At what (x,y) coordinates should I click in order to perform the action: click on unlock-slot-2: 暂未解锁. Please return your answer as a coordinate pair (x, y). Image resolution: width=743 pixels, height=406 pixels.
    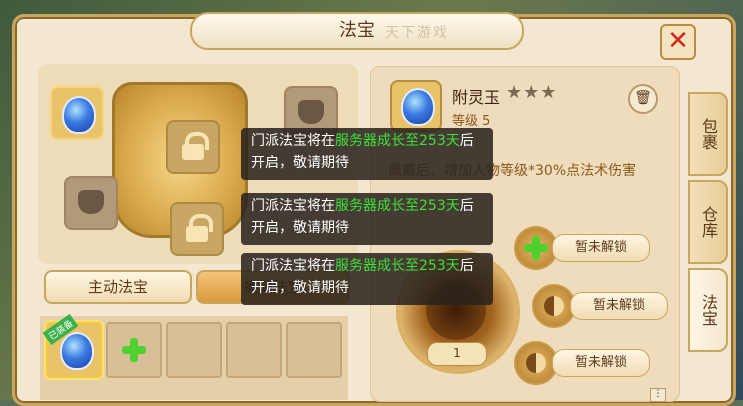
    Looking at the image, I should click on (600, 306).